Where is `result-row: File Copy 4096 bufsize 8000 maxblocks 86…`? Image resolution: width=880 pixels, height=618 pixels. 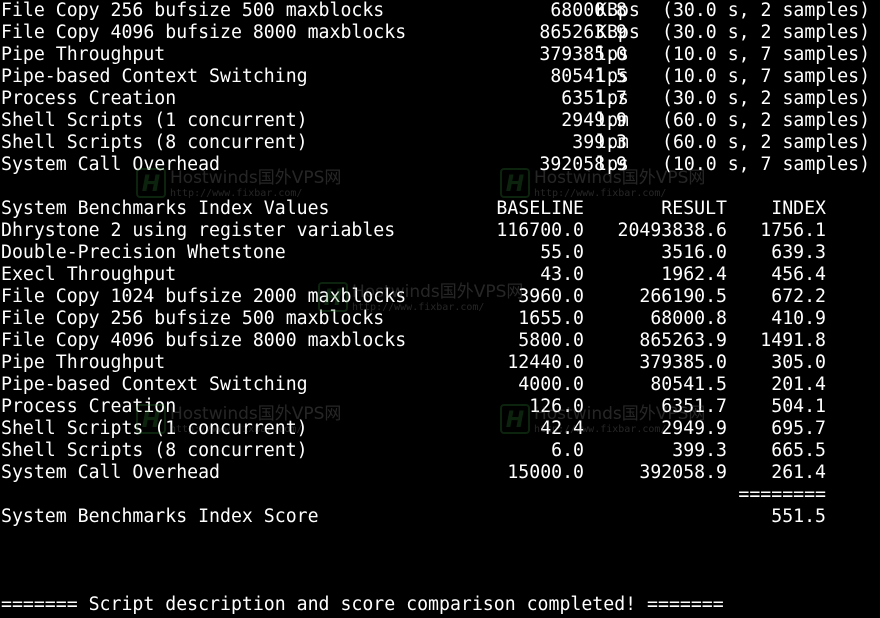 result-row: File Copy 4096 bufsize 8000 maxblocks 86… is located at coordinates (440, 33).